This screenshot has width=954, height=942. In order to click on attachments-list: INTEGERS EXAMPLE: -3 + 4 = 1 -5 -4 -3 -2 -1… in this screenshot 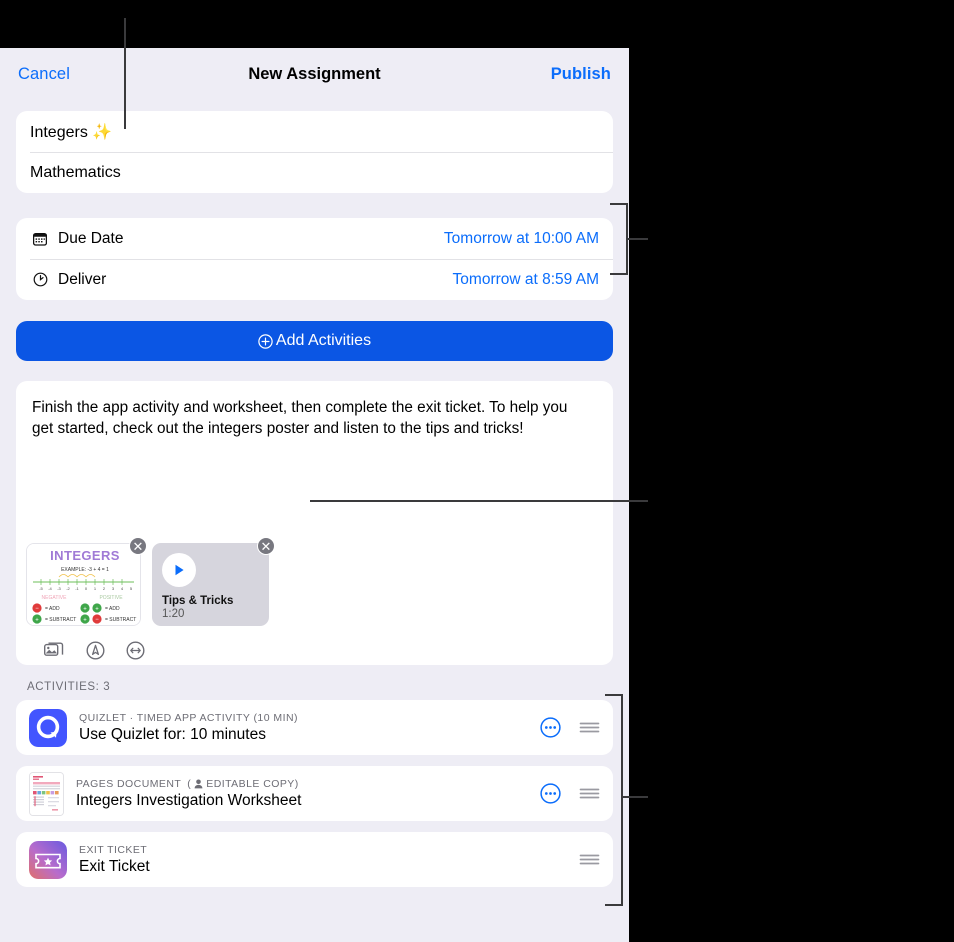, I will do `click(150, 581)`.